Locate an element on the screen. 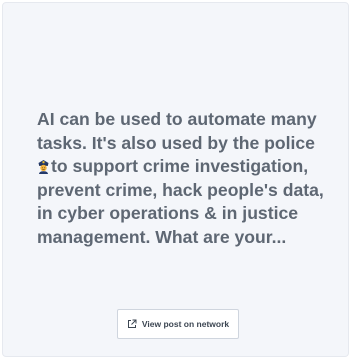 The image size is (353, 361). view-post-on-network-button: View post on network is located at coordinates (178, 324).